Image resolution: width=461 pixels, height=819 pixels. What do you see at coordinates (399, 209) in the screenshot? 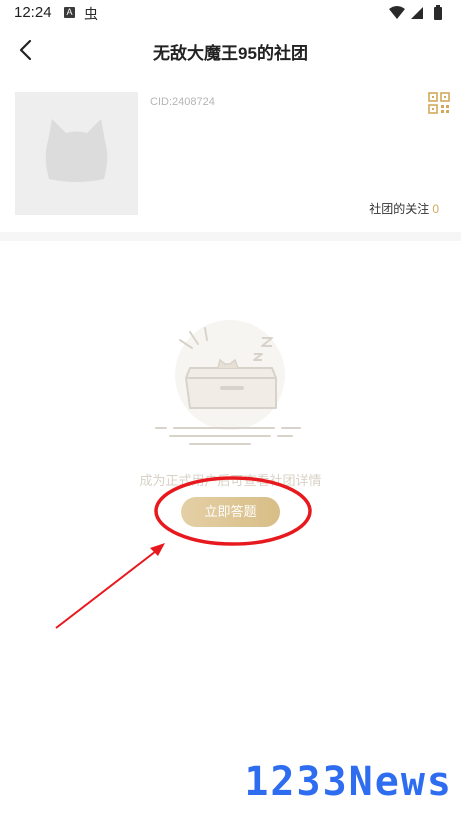
I see `follow-label: 社团的关注` at bounding box center [399, 209].